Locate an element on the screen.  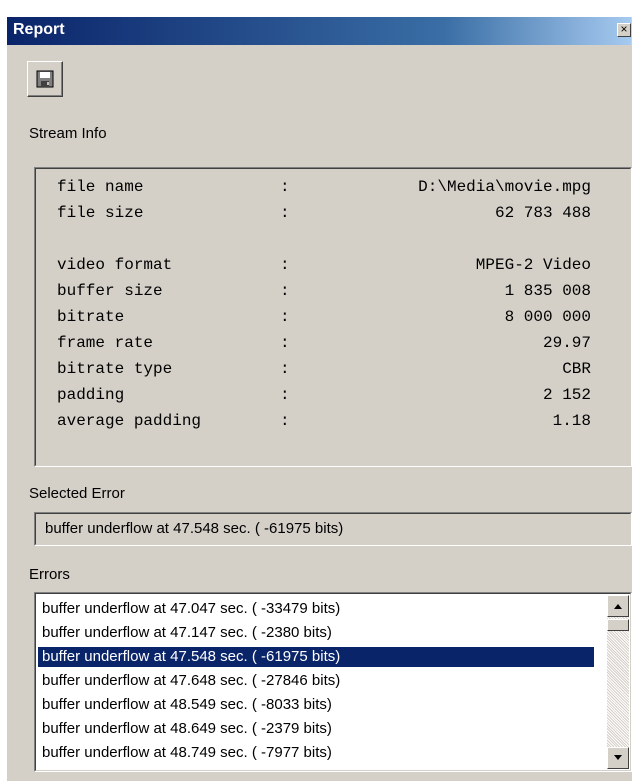
title-bar: Report × is located at coordinates (319, 31).